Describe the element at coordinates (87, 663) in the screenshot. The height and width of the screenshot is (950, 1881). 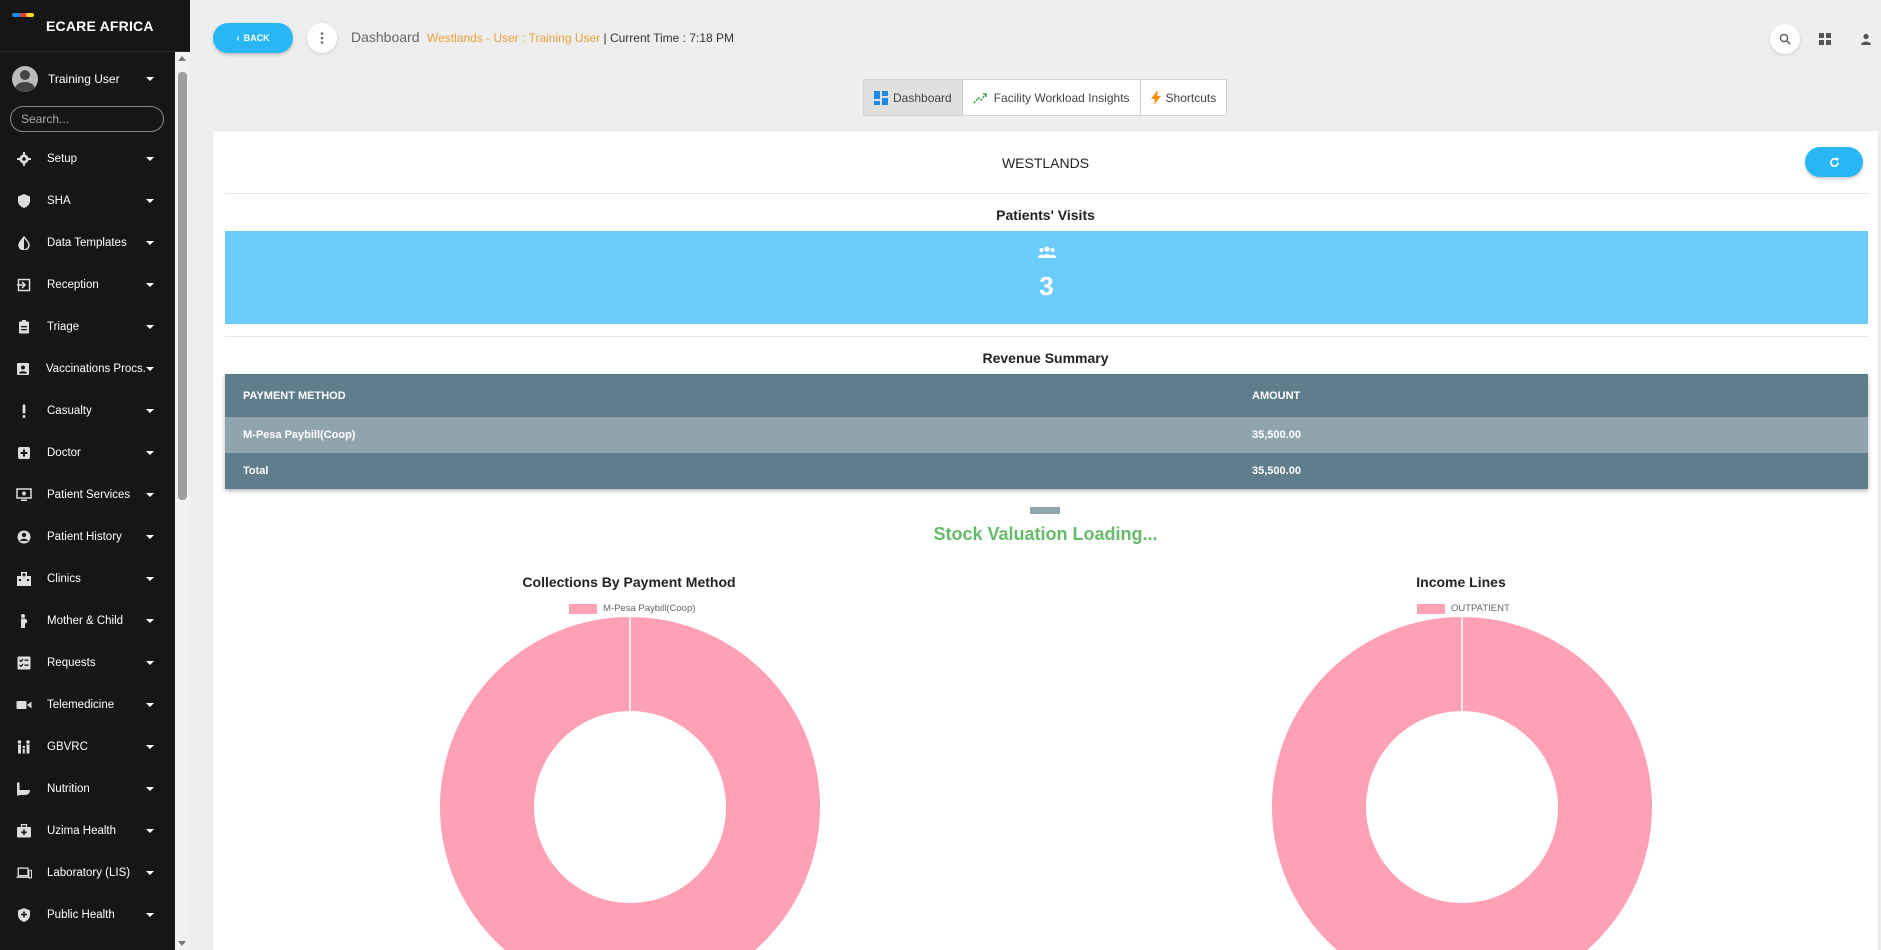
I see `sidebar-item-requests: Requests` at that location.